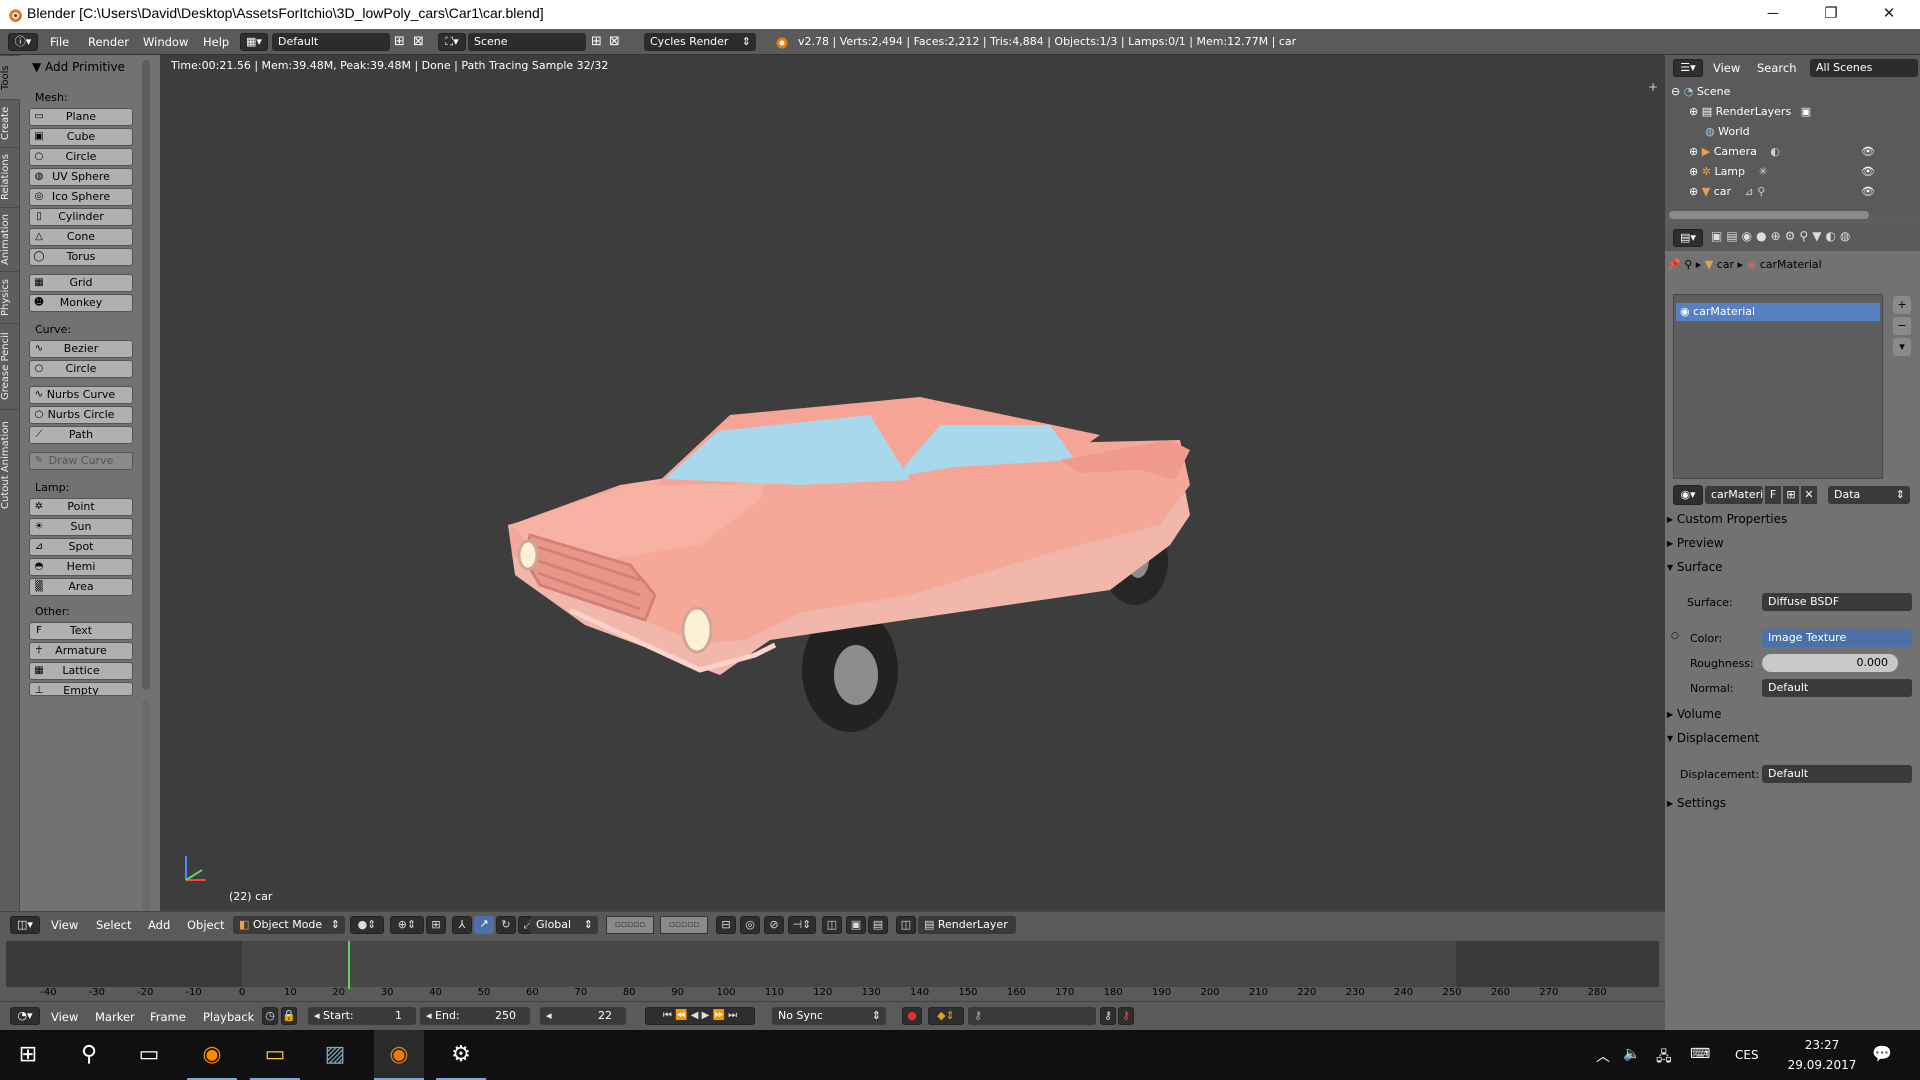 This screenshot has width=1920, height=1080. What do you see at coordinates (1734, 151) in the screenshot?
I see `outliner-item-camera: ⊕ ▶ Camera ◐` at bounding box center [1734, 151].